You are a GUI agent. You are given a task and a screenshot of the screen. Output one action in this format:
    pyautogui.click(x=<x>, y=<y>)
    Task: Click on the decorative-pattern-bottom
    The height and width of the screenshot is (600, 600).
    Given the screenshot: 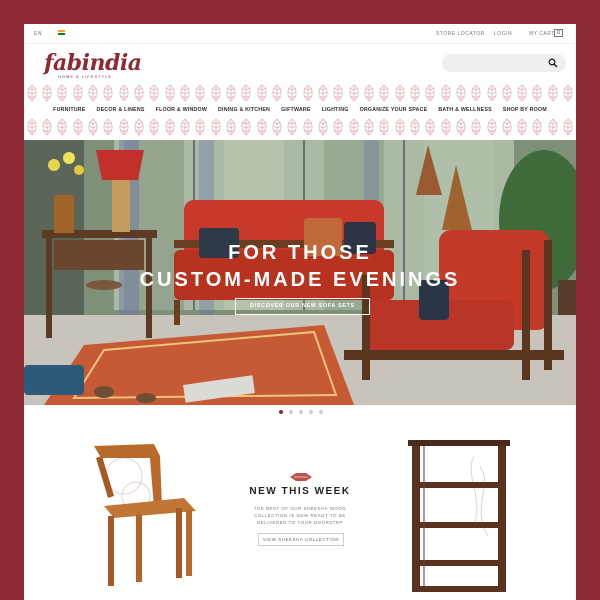 What is the action you would take?
    pyautogui.click(x=300, y=127)
    